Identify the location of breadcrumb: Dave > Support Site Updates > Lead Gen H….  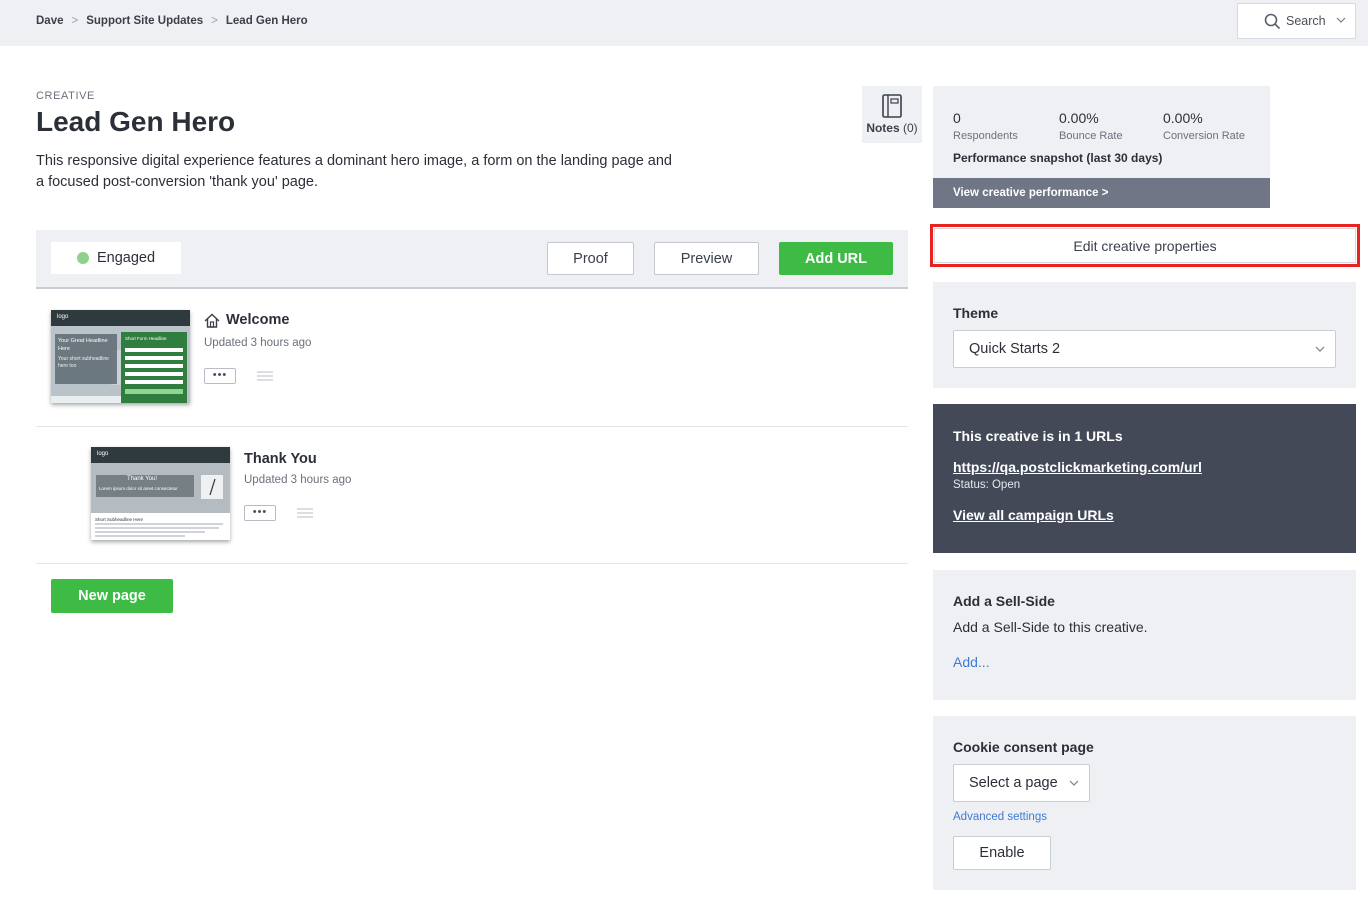
(172, 21).